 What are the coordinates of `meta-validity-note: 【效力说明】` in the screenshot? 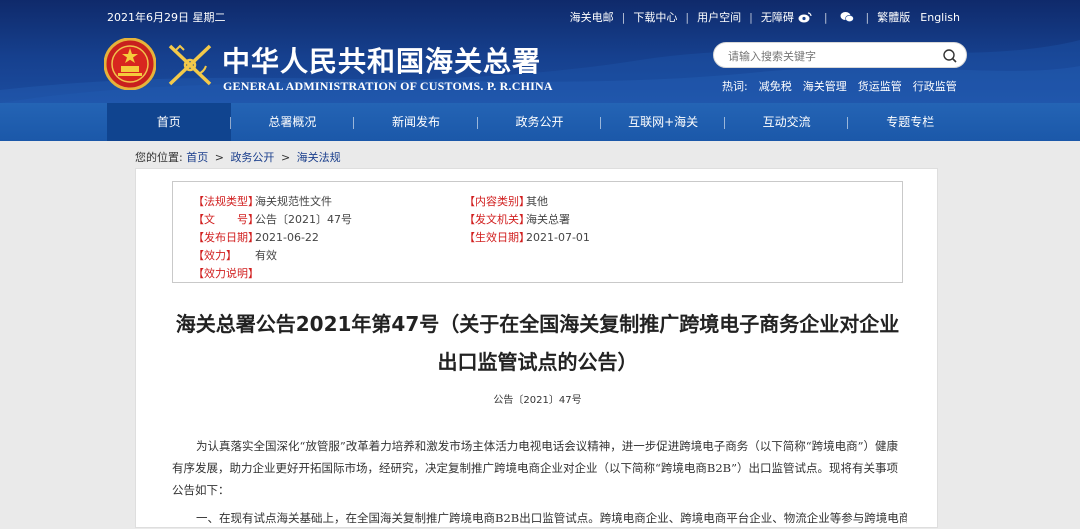 It's located at (226, 273).